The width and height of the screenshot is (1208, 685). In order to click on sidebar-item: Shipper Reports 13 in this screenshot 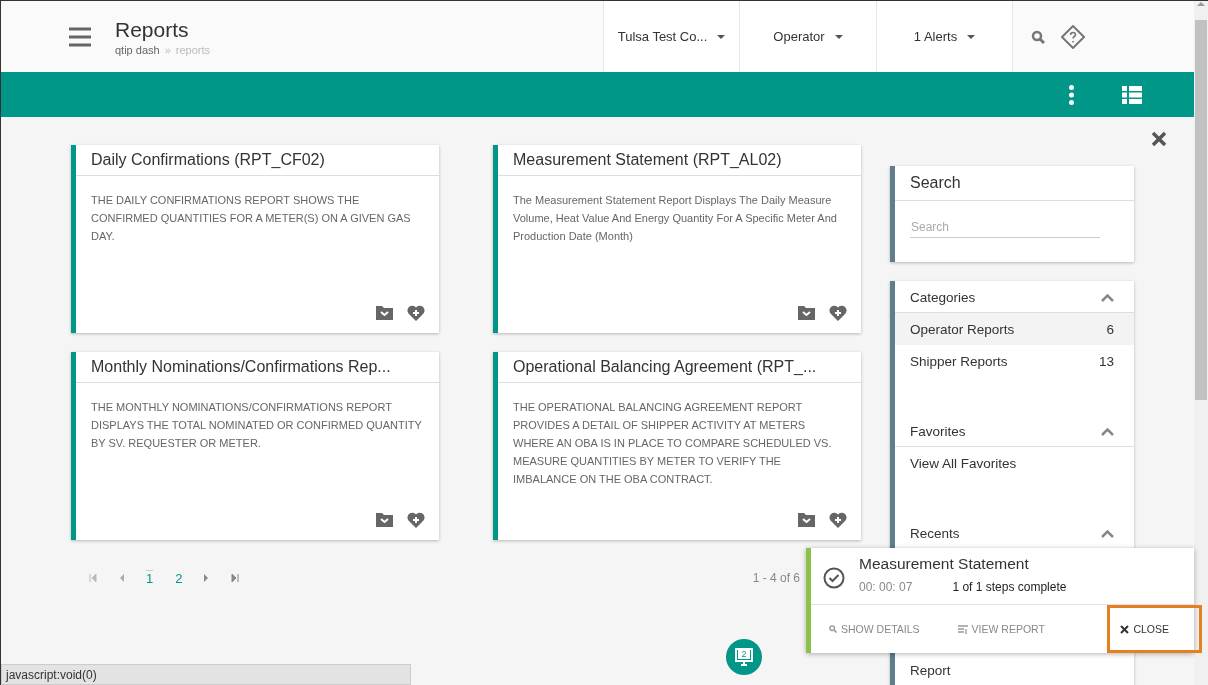, I will do `click(1014, 361)`.